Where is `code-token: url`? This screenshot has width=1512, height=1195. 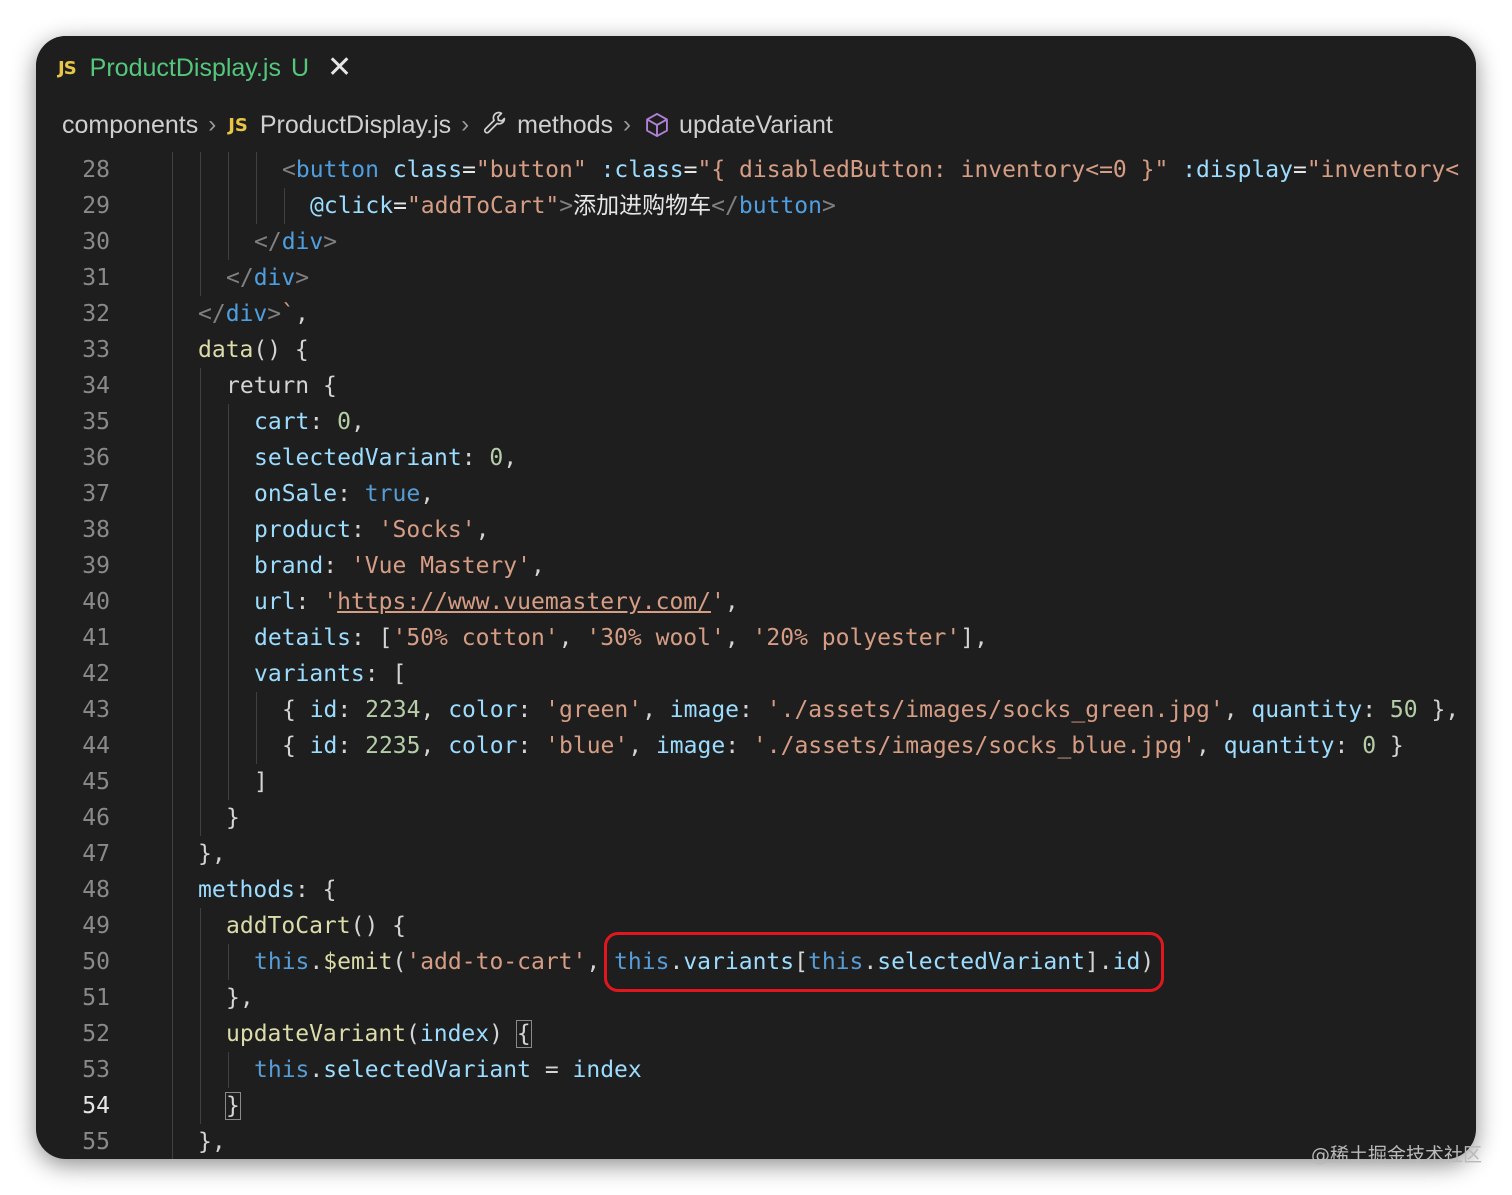 code-token: url is located at coordinates (275, 602).